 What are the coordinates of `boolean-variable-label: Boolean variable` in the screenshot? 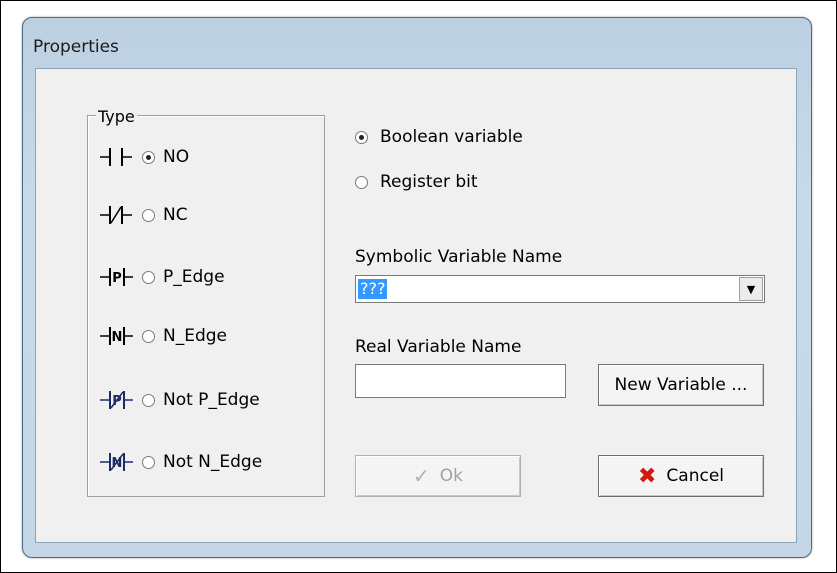 It's located at (451, 137).